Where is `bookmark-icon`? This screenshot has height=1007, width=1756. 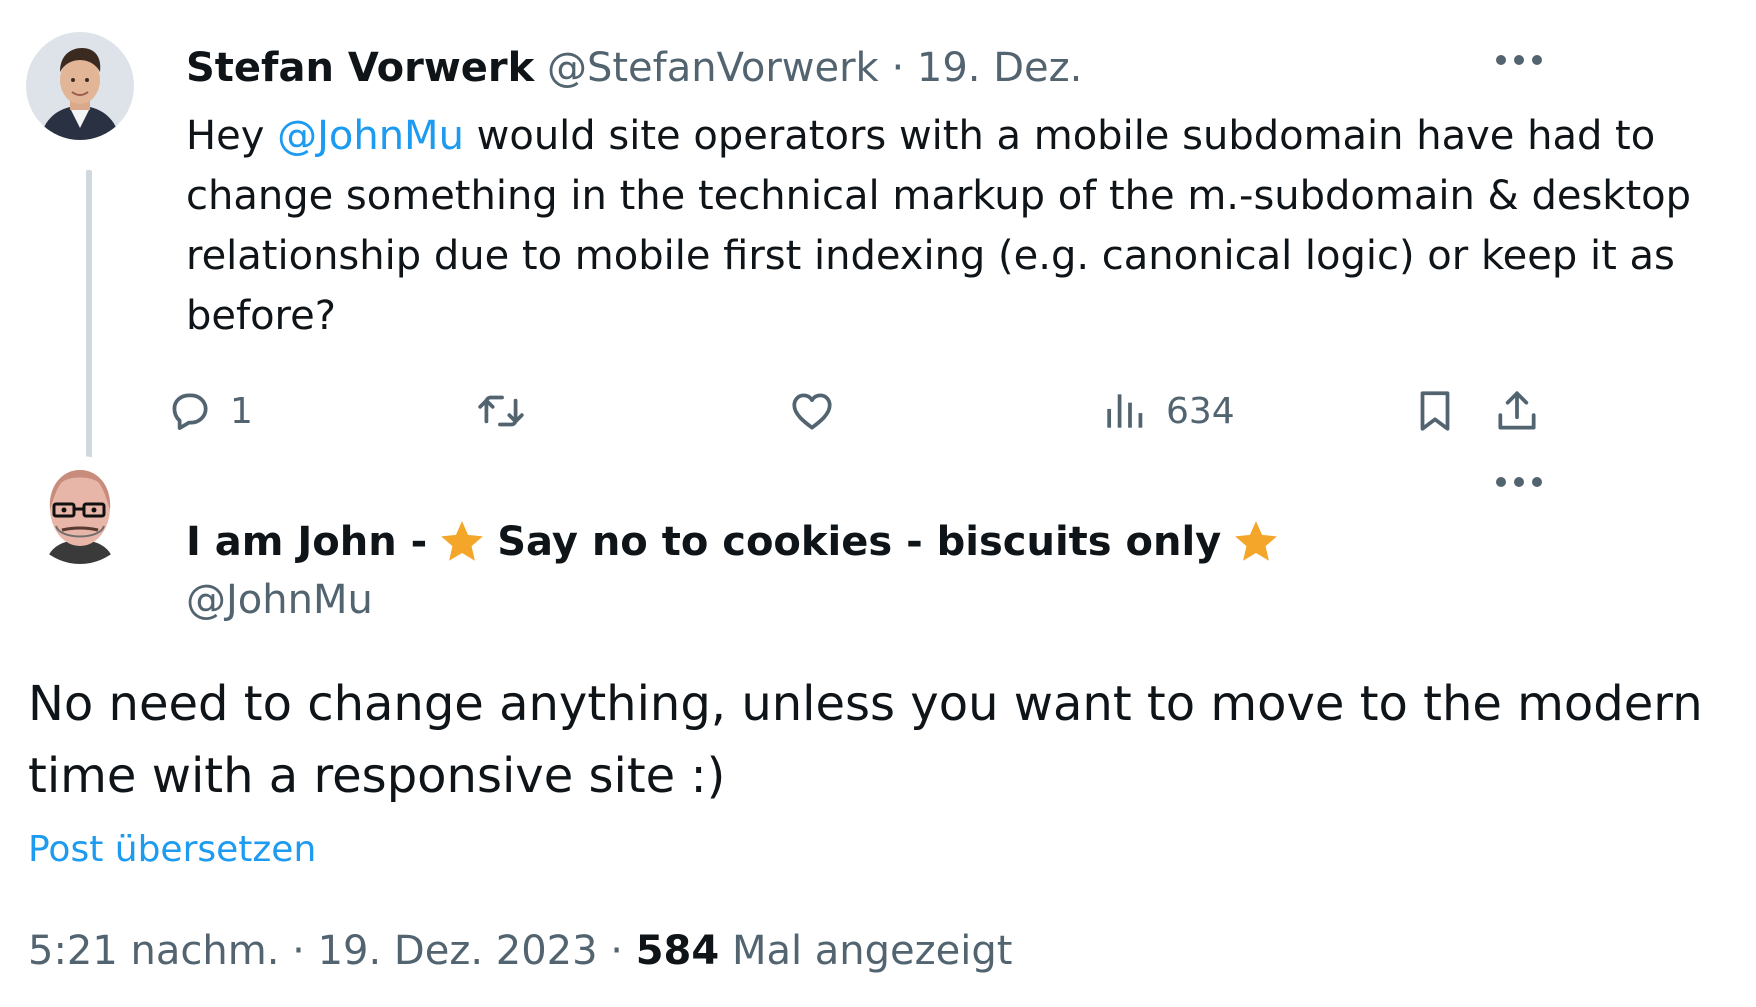
bookmark-icon is located at coordinates (1435, 411).